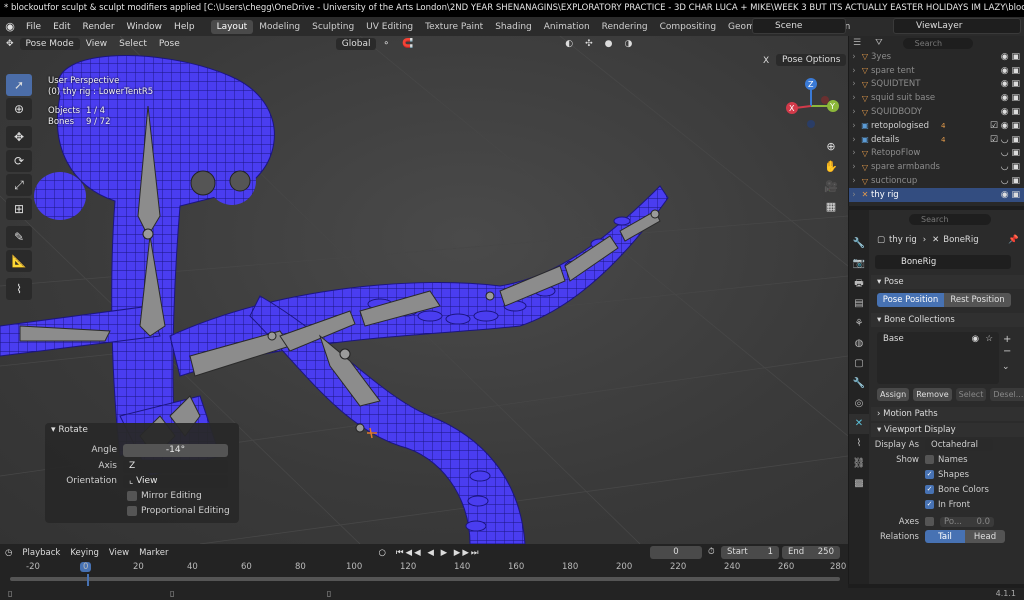 The width and height of the screenshot is (1024, 600). What do you see at coordinates (1007, 339) in the screenshot?
I see `add-collection-button: +` at bounding box center [1007, 339].